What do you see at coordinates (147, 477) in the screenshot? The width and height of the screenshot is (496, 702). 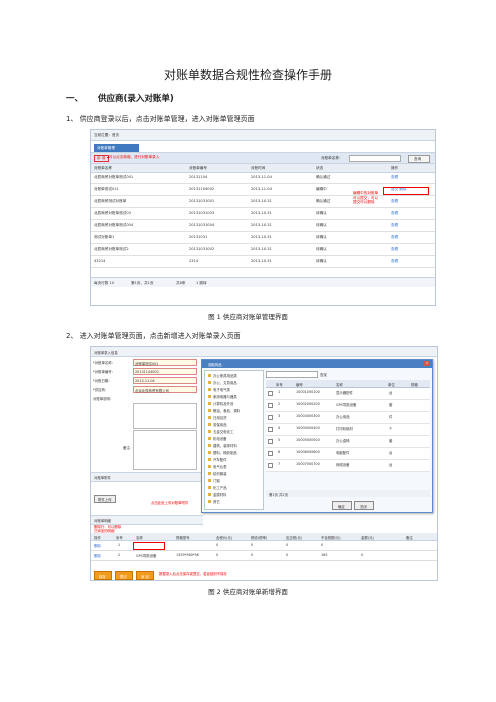 I see `attachment-section: 对账单附件` at bounding box center [147, 477].